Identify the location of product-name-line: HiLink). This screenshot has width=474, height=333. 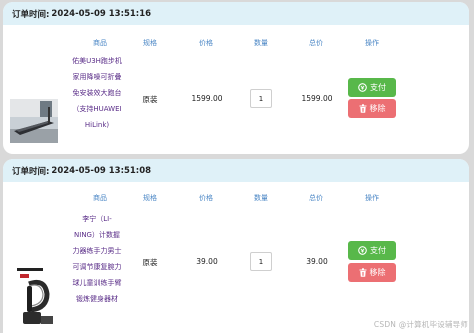
(97, 125).